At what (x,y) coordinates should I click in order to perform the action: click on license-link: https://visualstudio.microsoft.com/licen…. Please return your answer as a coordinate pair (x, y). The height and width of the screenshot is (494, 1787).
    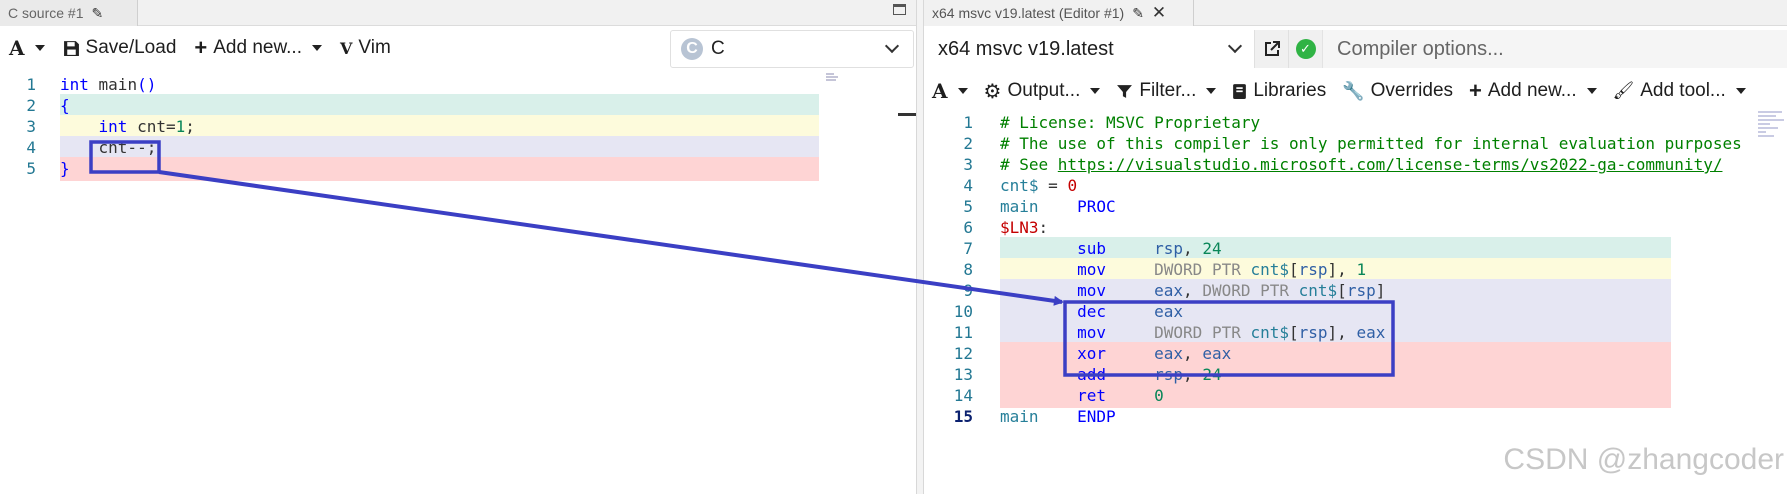
    Looking at the image, I should click on (1390, 164).